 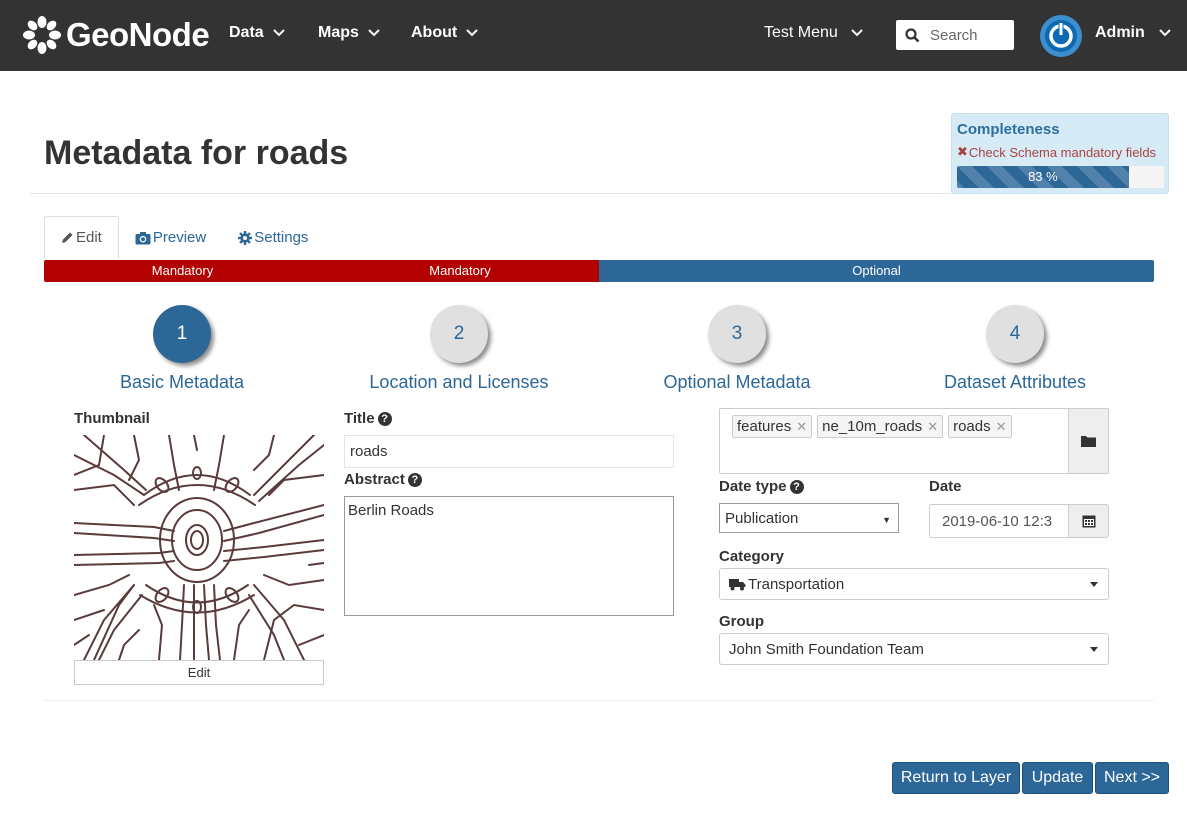 I want to click on completeness-progress-bar: 83 %, so click(x=1043, y=177).